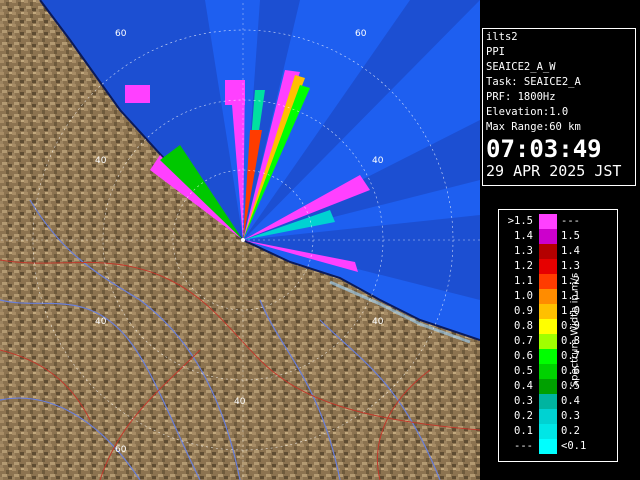  What do you see at coordinates (558, 296) in the screenshot?
I see `legend-row: 1.0 1.1` at bounding box center [558, 296].